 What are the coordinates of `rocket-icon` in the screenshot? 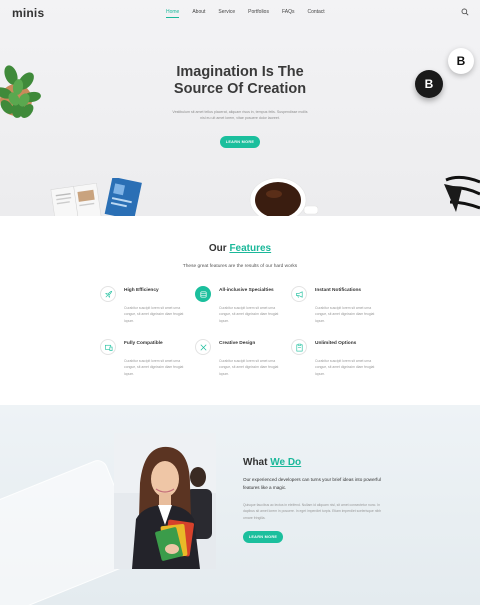 It's located at (108, 294).